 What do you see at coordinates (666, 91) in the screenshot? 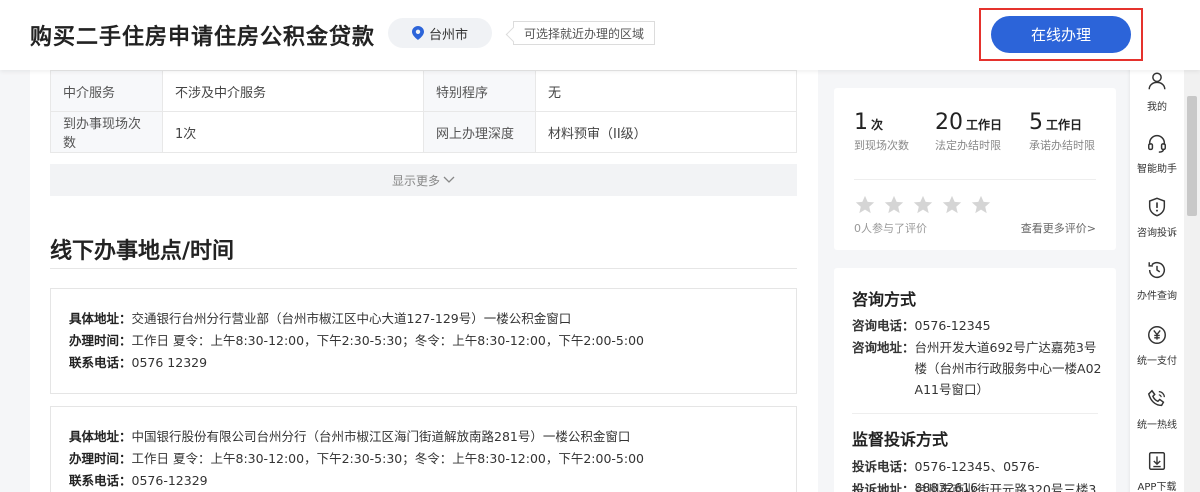
I see `table-cell-value: 无` at bounding box center [666, 91].